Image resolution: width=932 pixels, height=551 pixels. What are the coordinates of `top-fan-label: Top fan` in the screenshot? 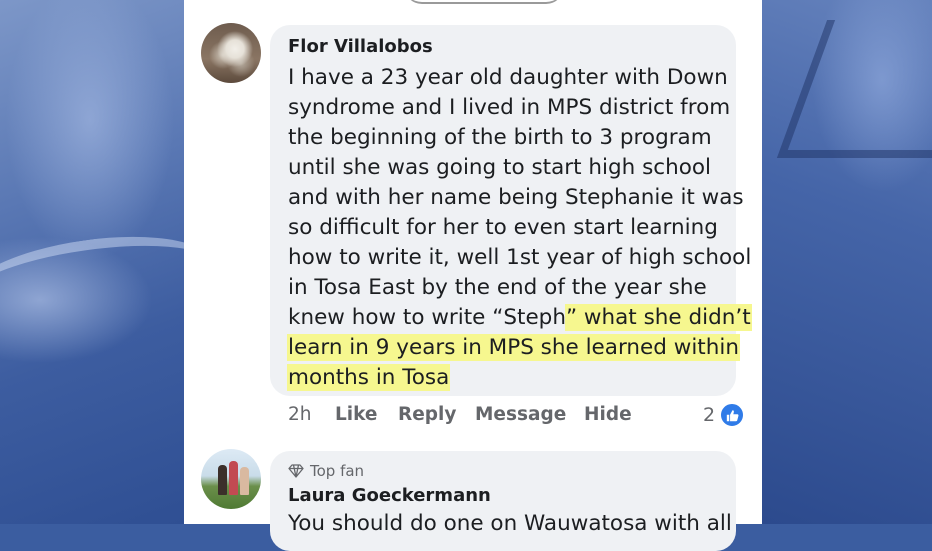 It's located at (337, 471).